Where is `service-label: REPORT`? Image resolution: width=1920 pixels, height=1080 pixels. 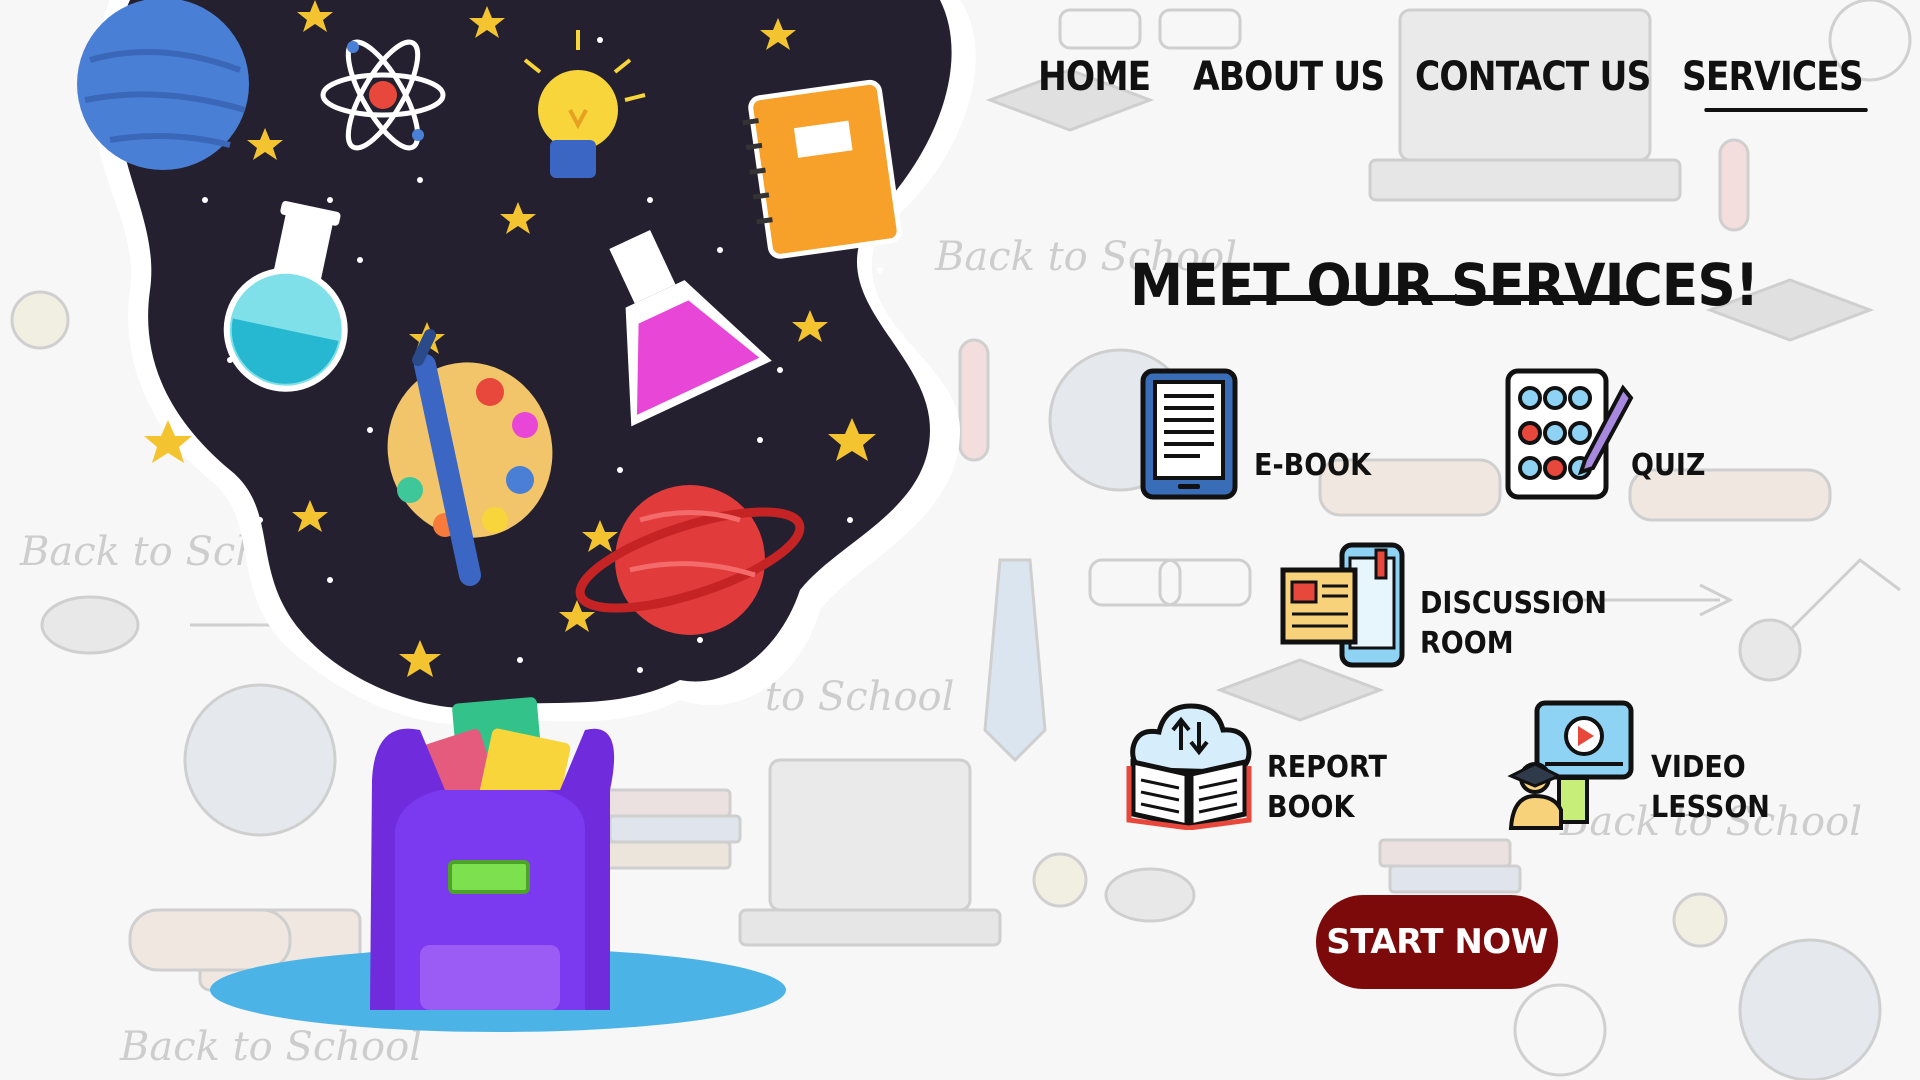 service-label: REPORT is located at coordinates (1327, 767).